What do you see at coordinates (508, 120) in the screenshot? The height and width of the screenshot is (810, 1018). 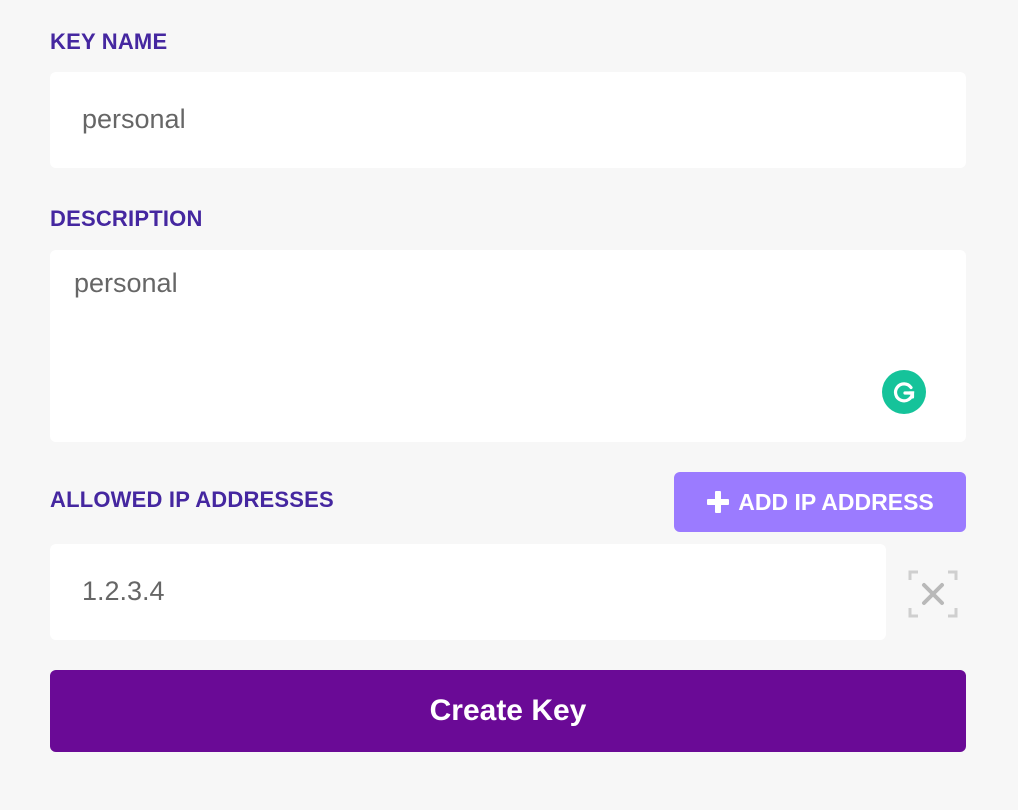 I see `key-name-input: personal` at bounding box center [508, 120].